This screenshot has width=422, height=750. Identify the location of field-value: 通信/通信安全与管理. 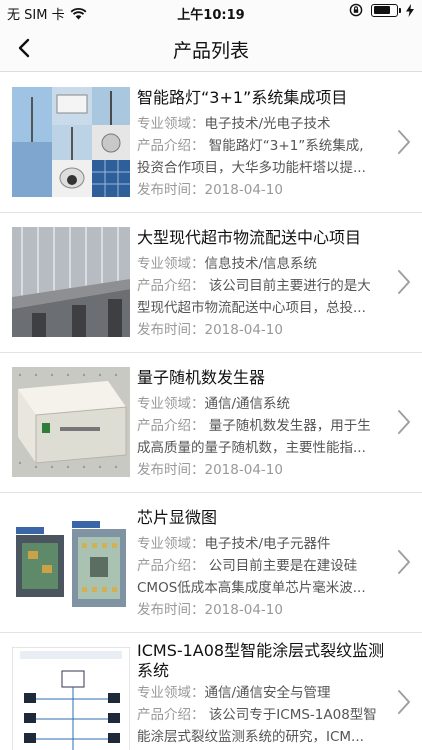
(267, 693).